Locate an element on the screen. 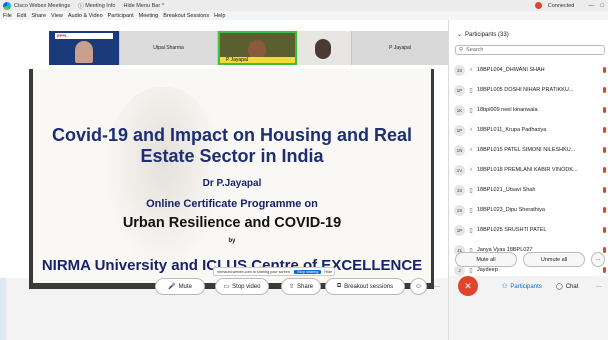  participant-name: 18bpl009 neel kinariwala is located at coordinates (507, 110).